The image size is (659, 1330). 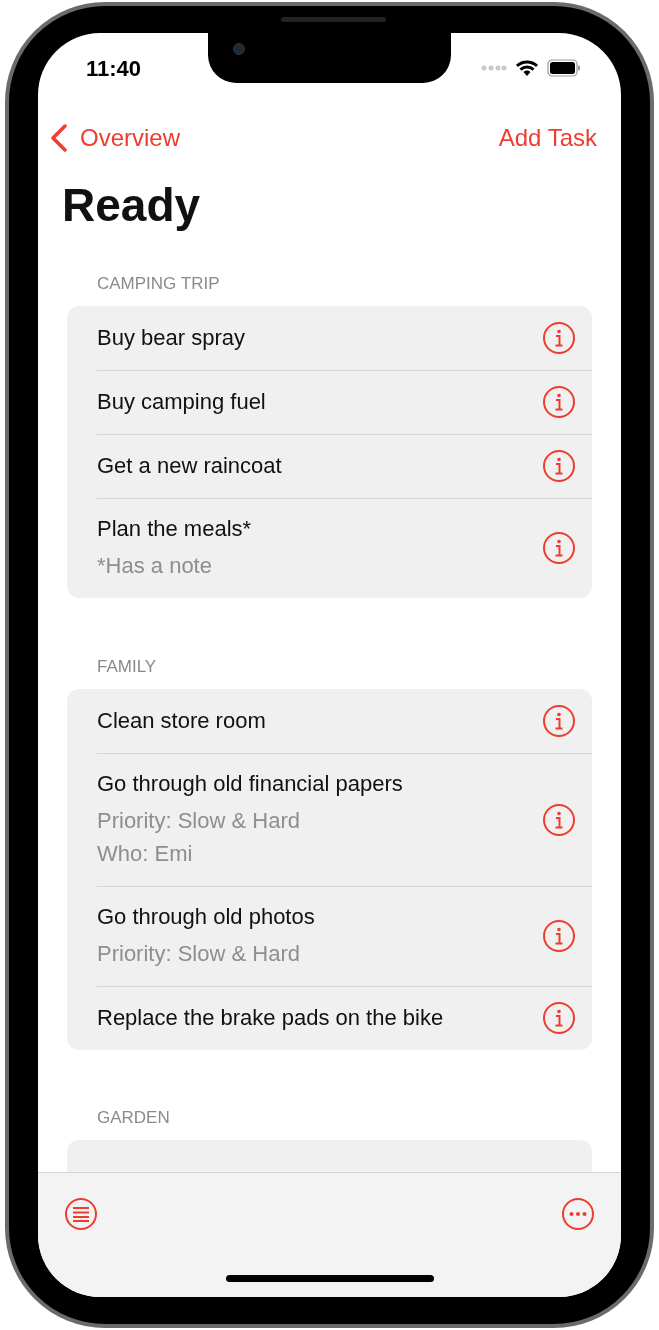 I want to click on status-time: 11:40, so click(x=114, y=68).